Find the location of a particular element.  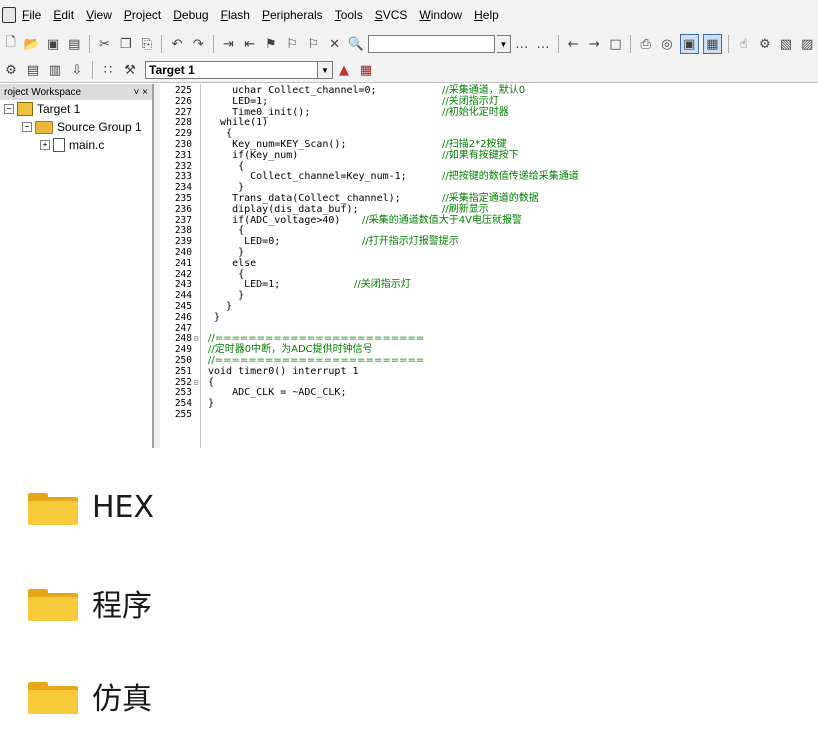

paste-icon: ⎘ is located at coordinates (146, 44).